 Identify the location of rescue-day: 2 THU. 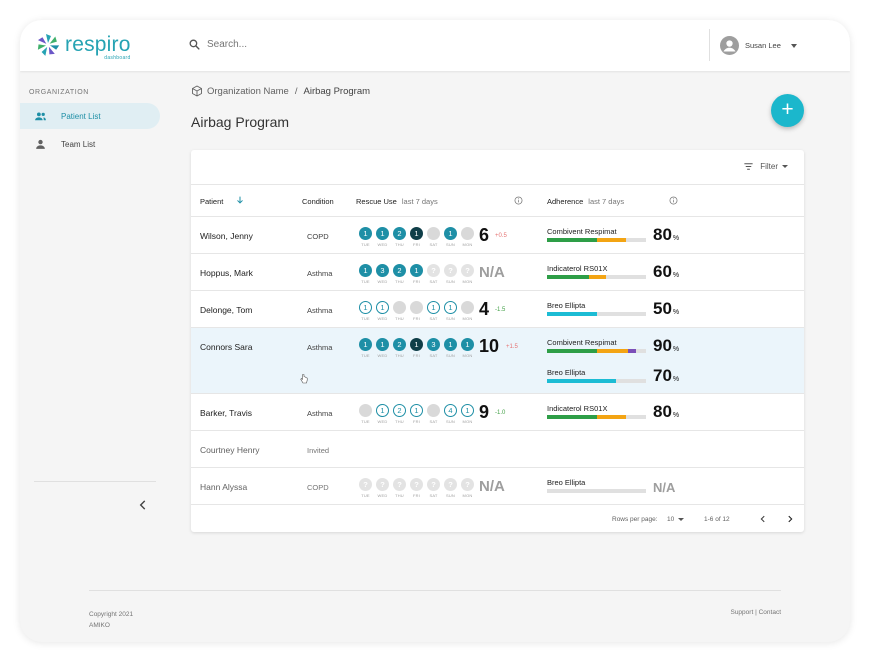
(399, 237).